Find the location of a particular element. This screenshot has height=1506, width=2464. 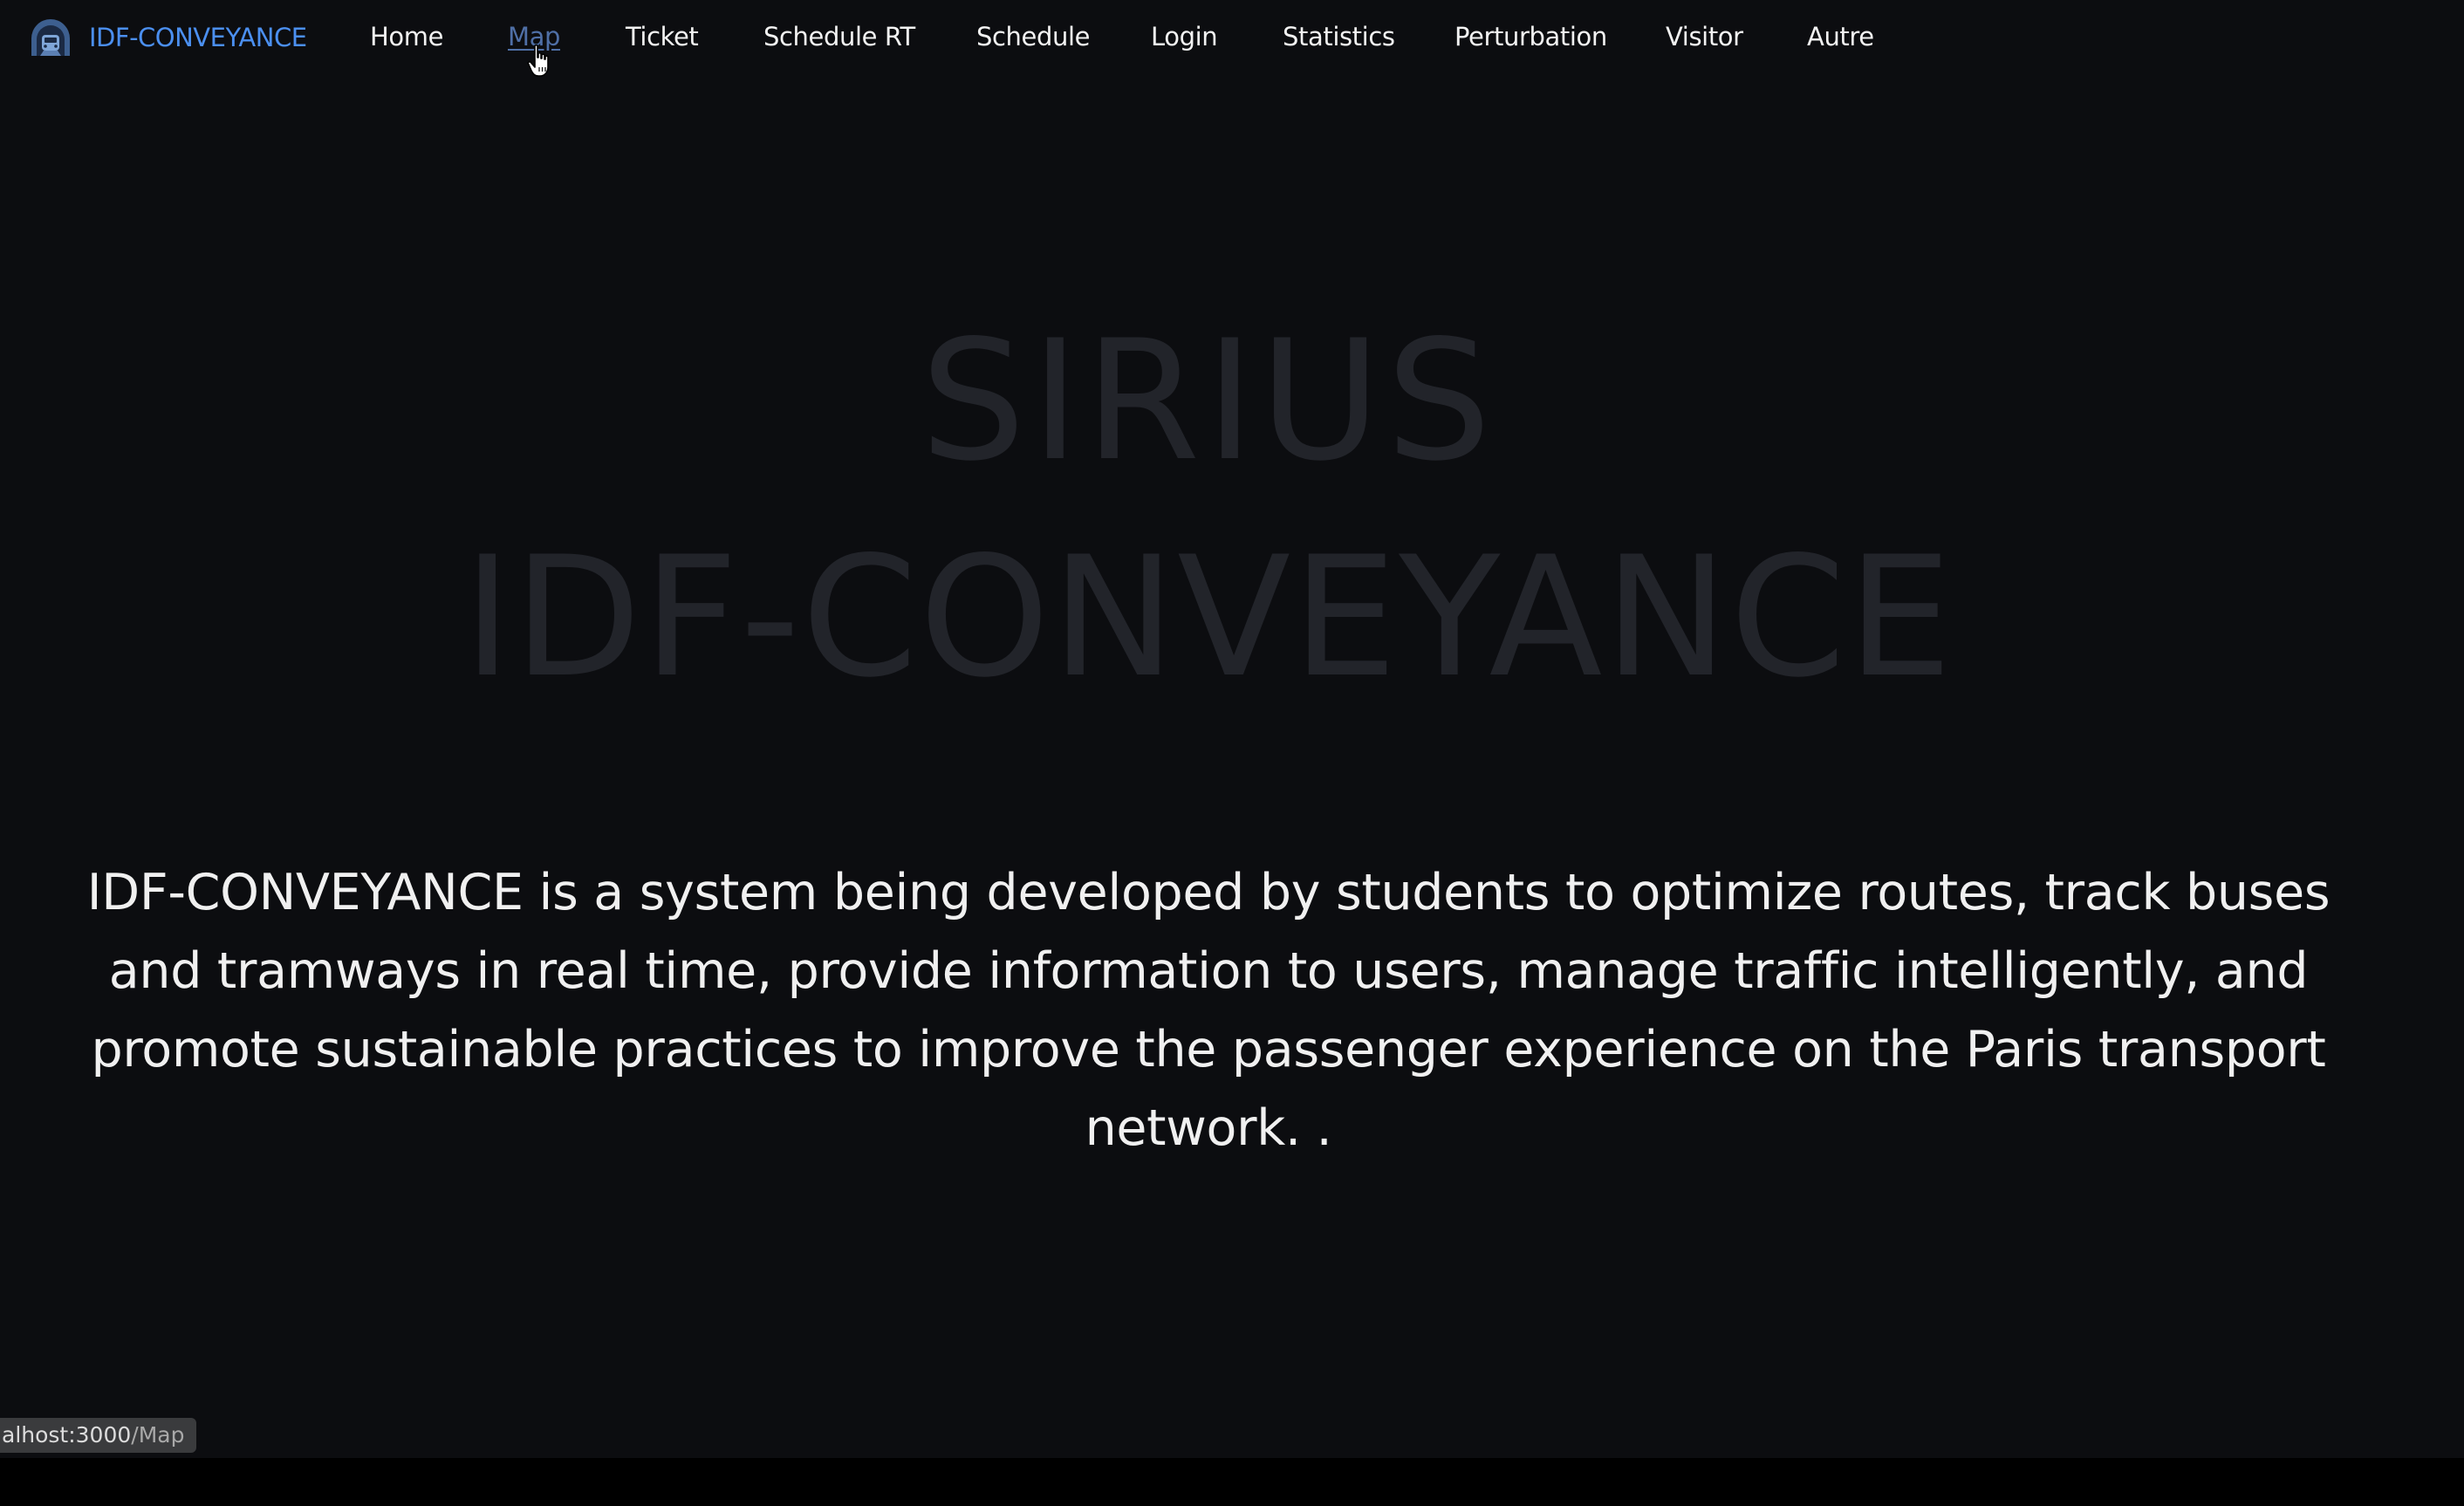

status-url-path: /Map is located at coordinates (158, 1435).